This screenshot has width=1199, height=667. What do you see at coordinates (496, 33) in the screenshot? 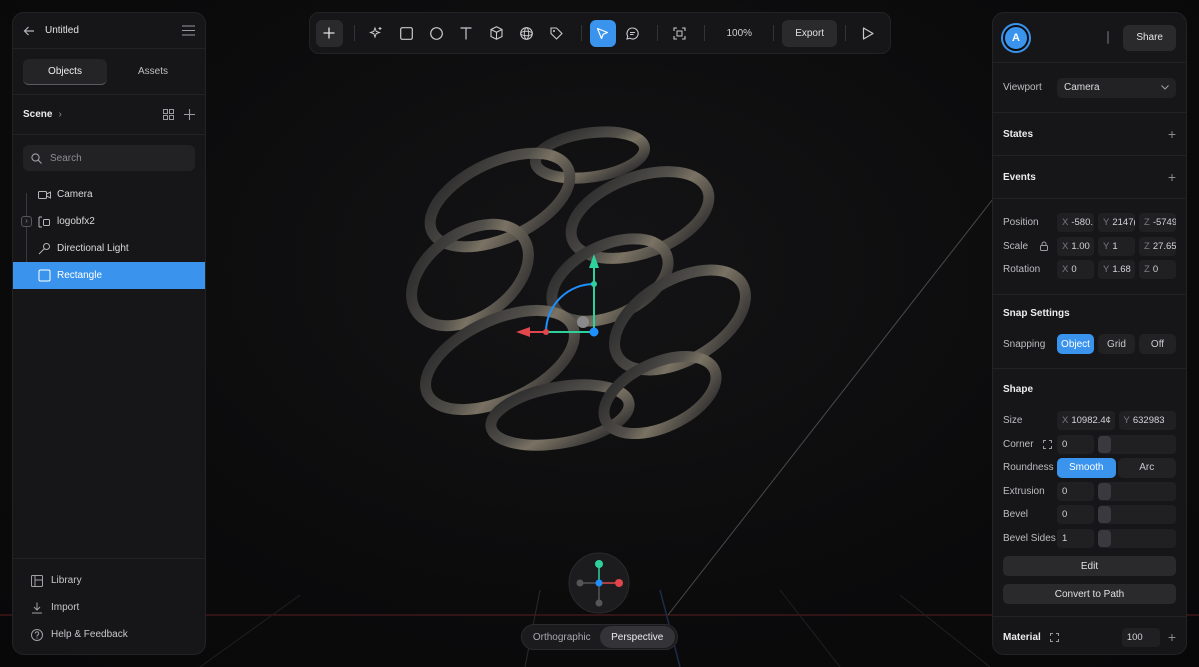
I see `cube-tool-button` at bounding box center [496, 33].